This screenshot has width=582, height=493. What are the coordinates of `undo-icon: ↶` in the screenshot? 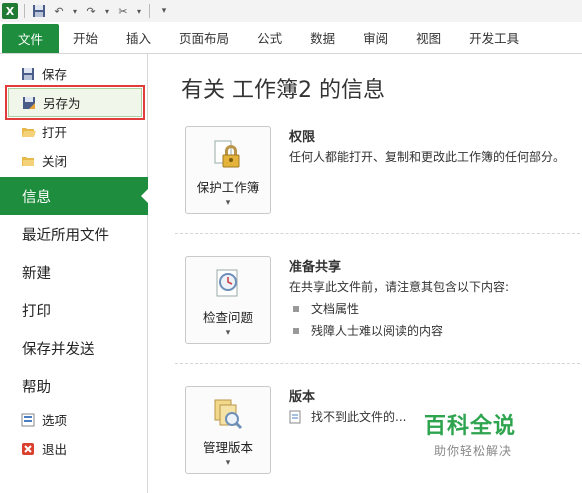 It's located at (59, 11).